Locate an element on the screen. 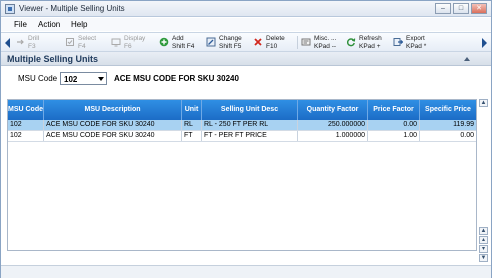 The height and width of the screenshot is (278, 492). export-icon is located at coordinates (398, 42).